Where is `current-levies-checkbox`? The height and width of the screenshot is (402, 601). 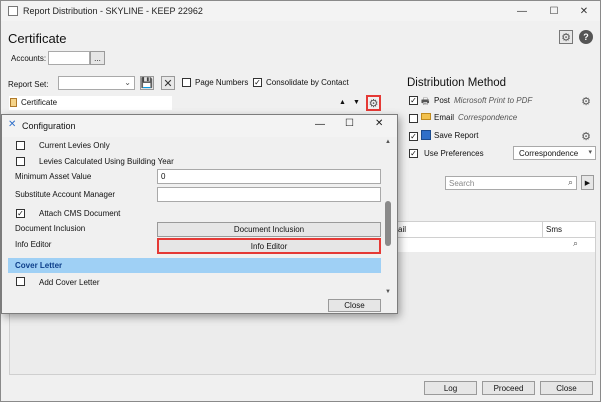 current-levies-checkbox is located at coordinates (20, 145).